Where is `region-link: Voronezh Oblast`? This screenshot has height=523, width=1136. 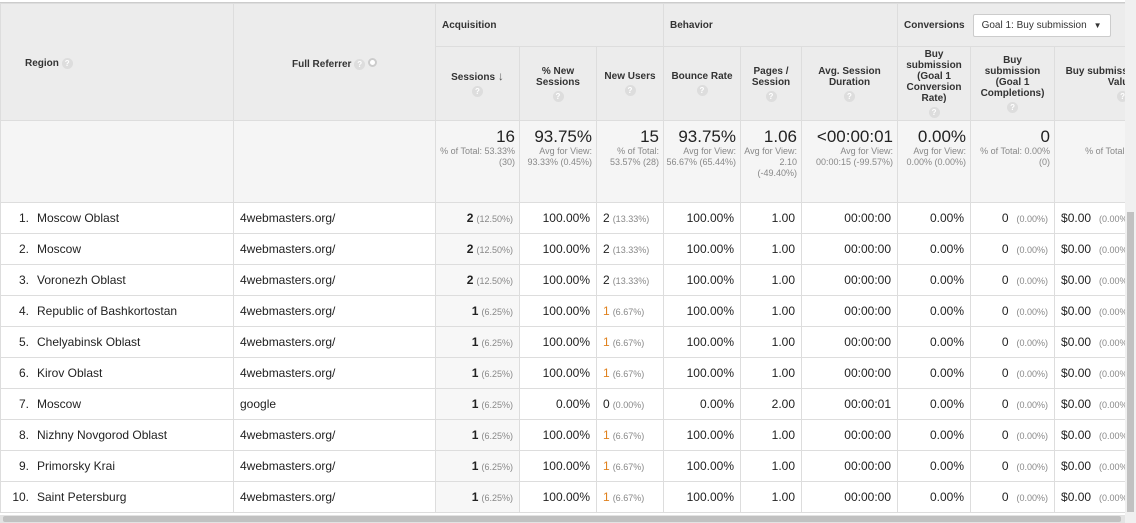
region-link: Voronezh Oblast is located at coordinates (81, 280).